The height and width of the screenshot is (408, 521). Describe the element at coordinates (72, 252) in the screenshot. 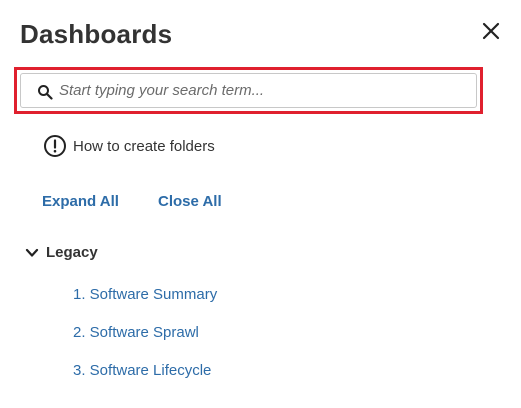

I see `group-label: Legacy` at that location.